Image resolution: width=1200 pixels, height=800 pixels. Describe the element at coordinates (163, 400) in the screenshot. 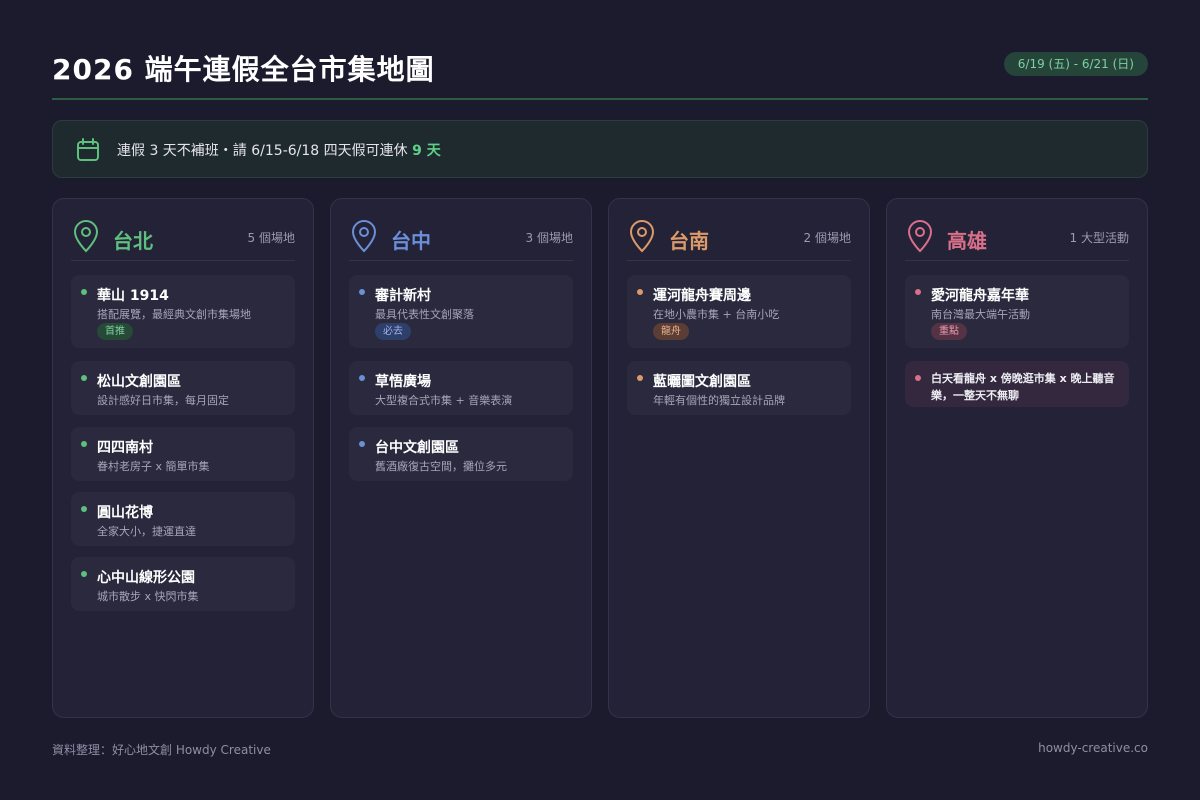

I see `venue-desc: 設計感好日市集，每月固定` at that location.